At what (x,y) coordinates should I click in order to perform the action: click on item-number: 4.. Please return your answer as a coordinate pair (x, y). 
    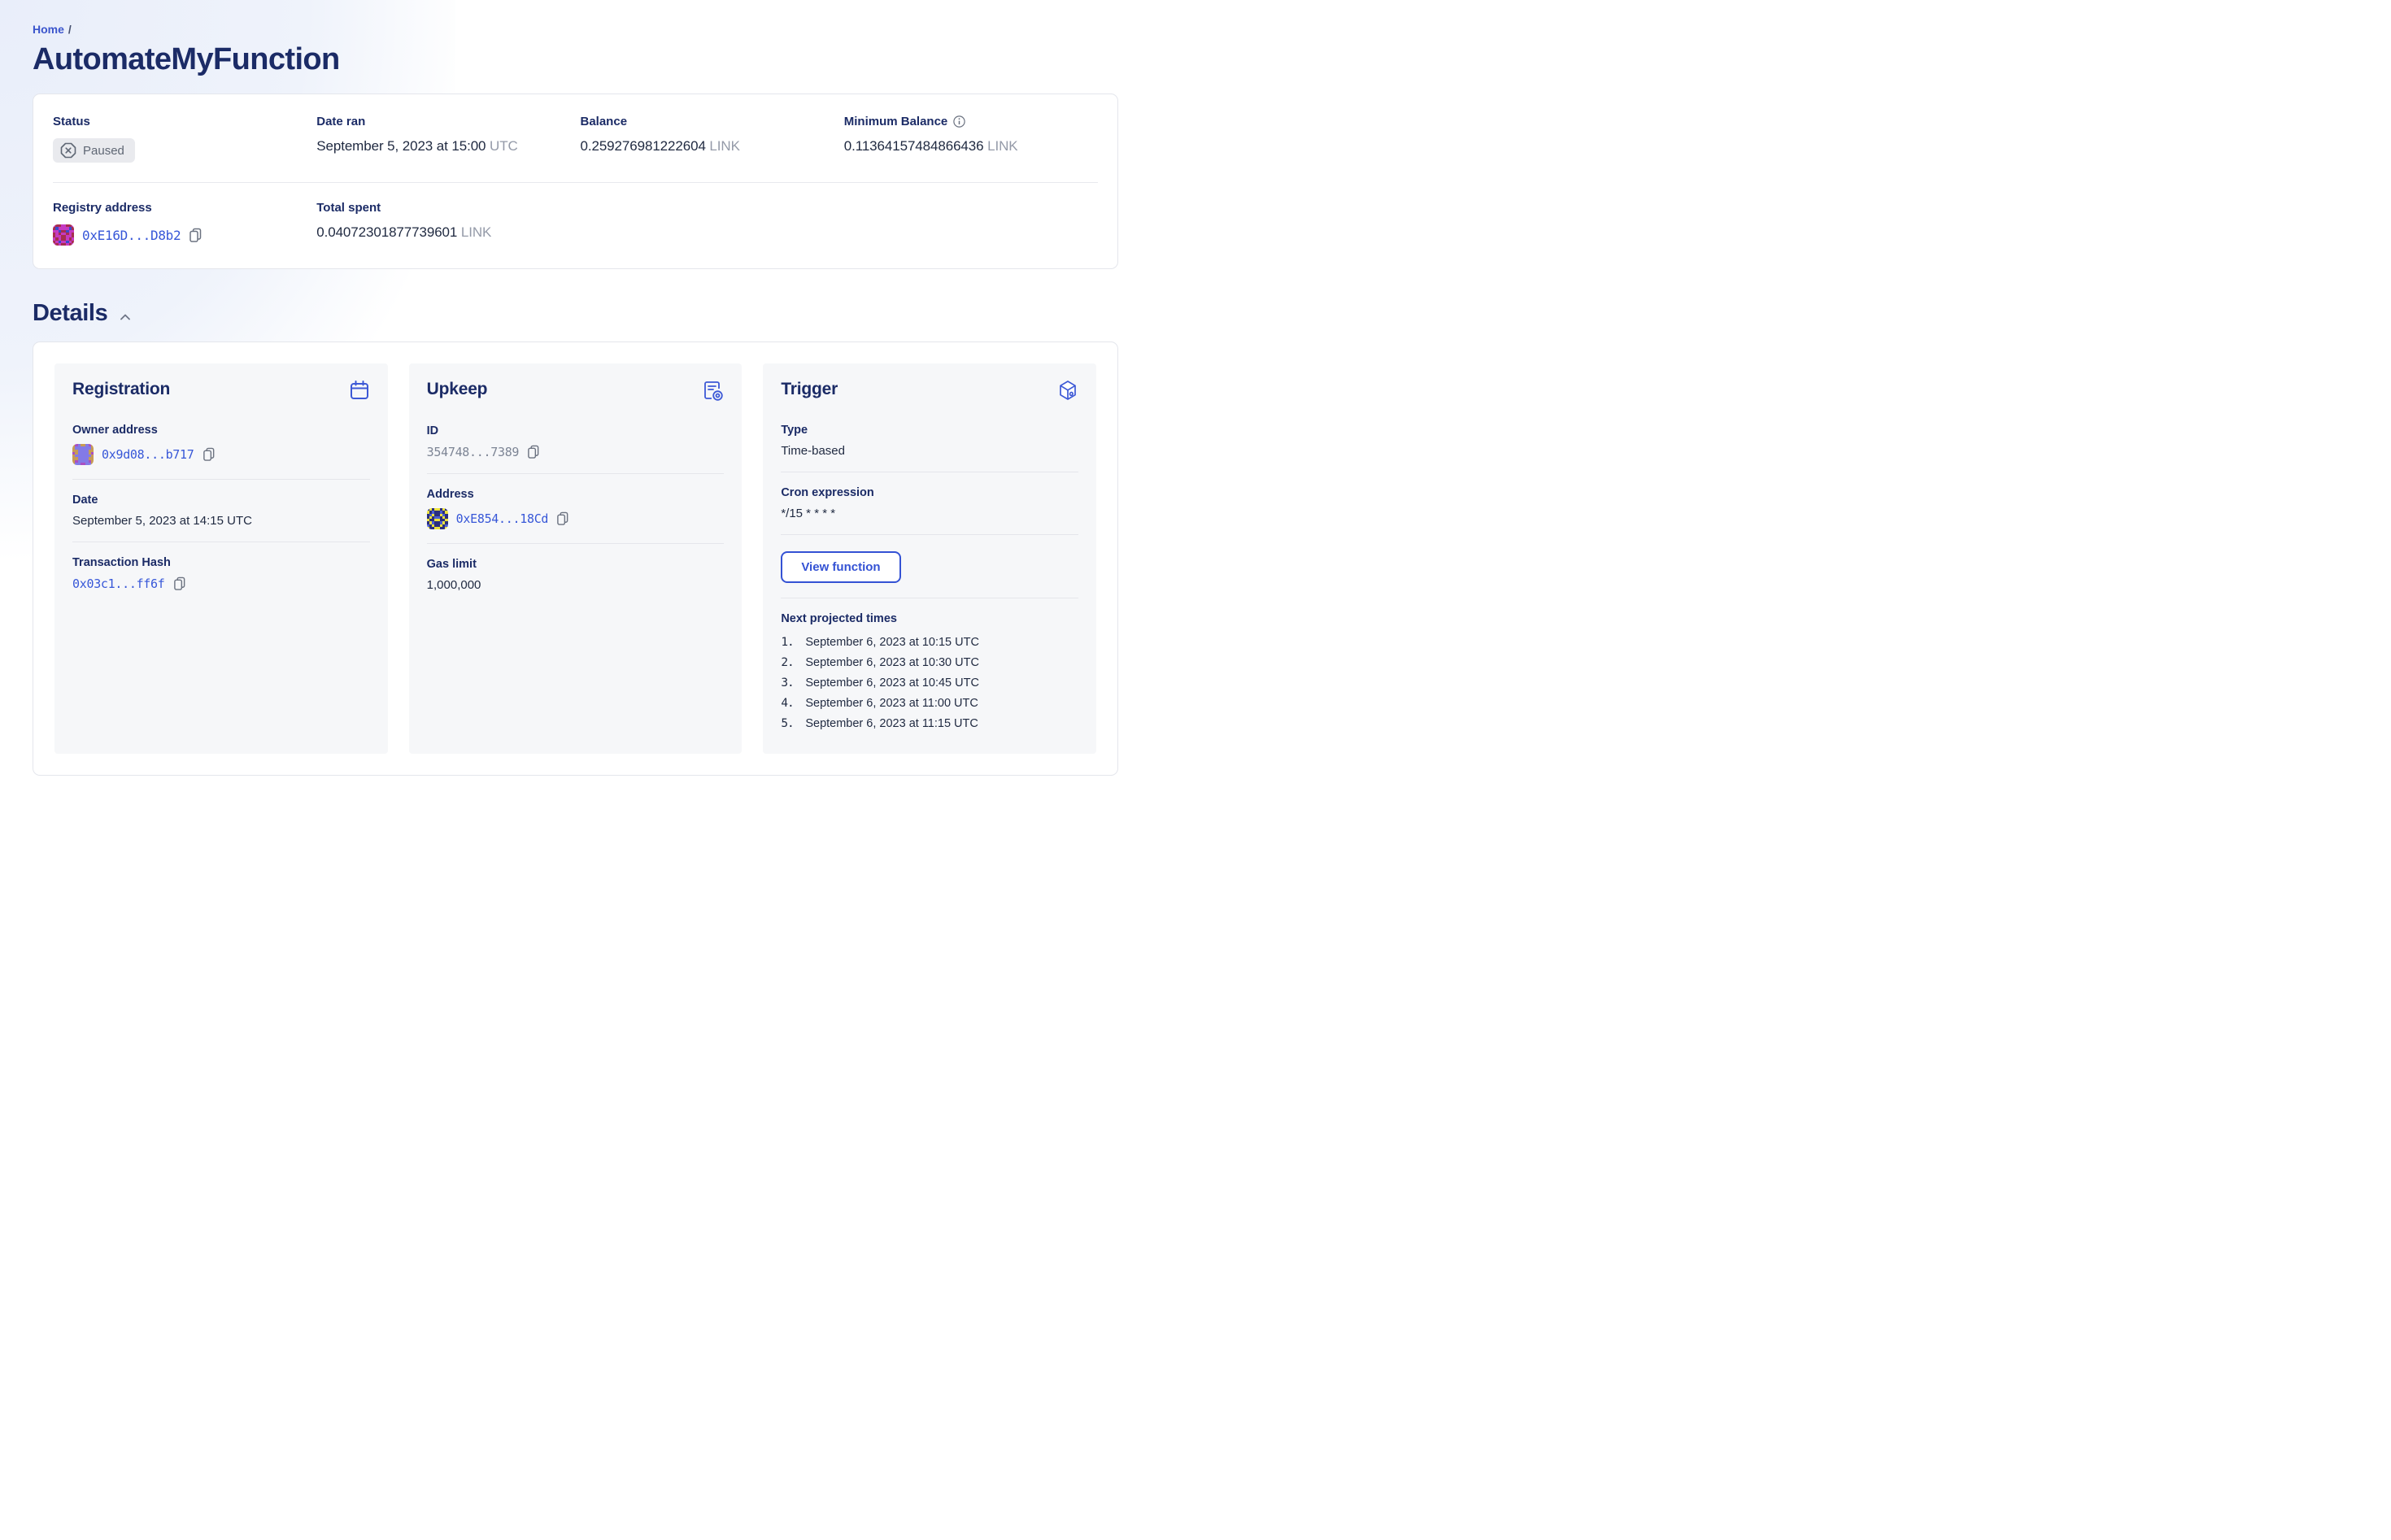
    Looking at the image, I should click on (787, 703).